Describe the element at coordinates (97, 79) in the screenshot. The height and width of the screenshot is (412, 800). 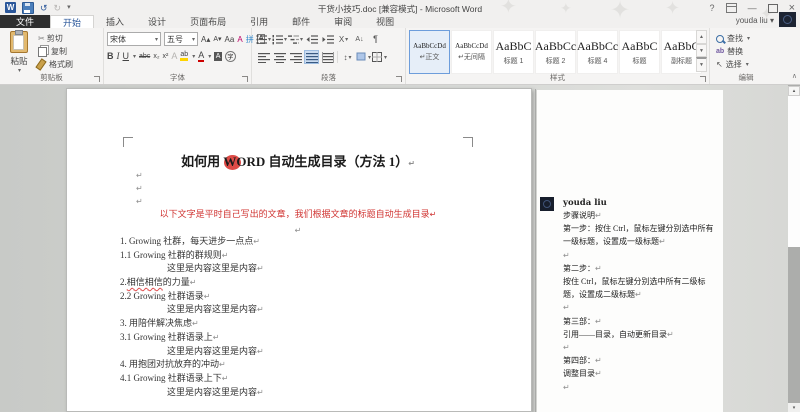
I see `clipboard-dialog-launcher` at that location.